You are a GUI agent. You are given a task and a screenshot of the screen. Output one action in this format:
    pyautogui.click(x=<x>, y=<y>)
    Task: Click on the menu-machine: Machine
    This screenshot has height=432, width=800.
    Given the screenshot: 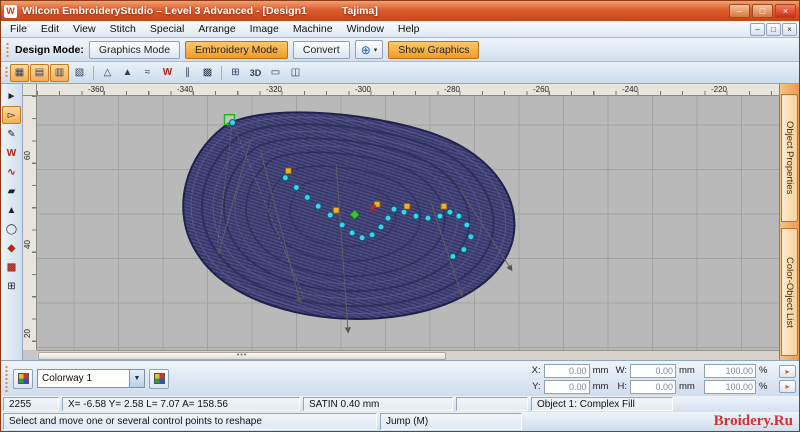 What is the action you would take?
    pyautogui.click(x=313, y=29)
    